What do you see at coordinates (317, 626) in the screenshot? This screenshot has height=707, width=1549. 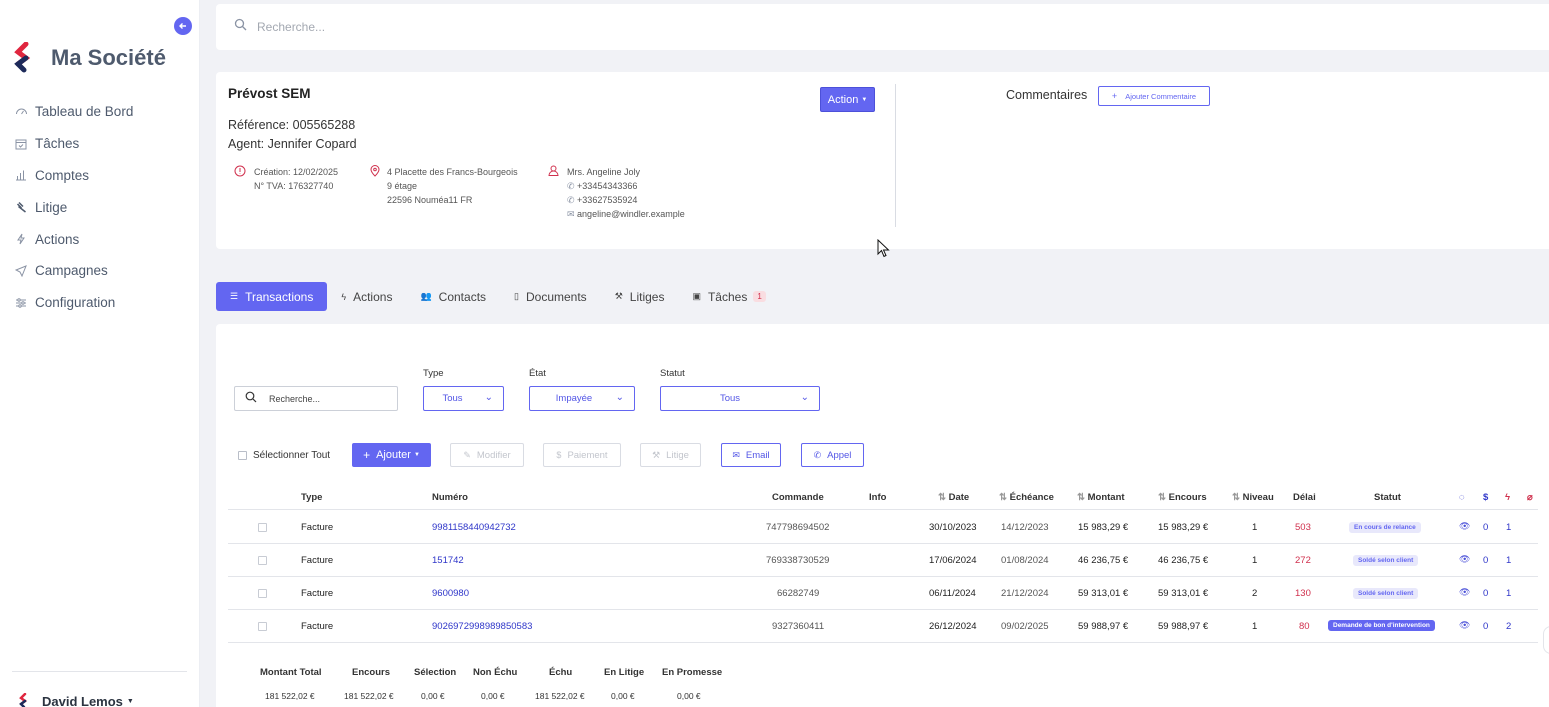 I see `cell-type: Facture` at bounding box center [317, 626].